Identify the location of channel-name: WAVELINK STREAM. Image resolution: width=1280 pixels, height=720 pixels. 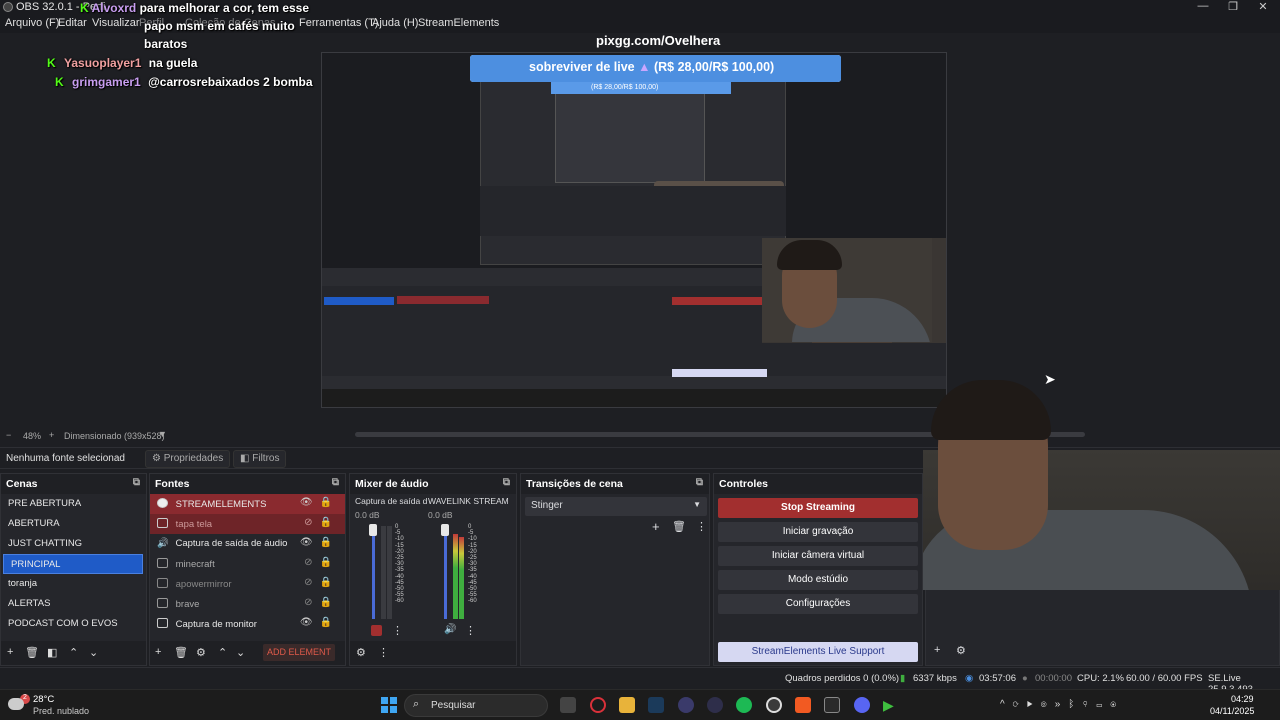
(468, 501).